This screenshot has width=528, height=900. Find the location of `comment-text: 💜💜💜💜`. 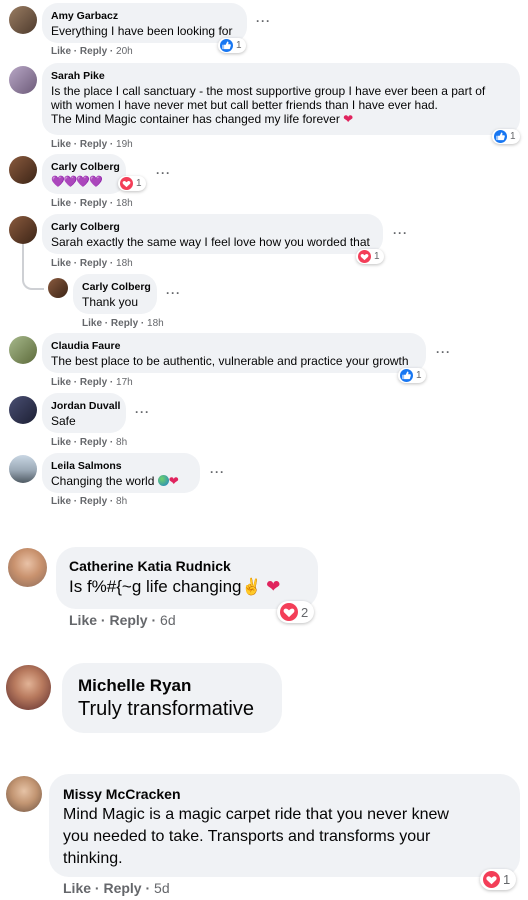

comment-text: 💜💜💜💜 is located at coordinates (77, 182).